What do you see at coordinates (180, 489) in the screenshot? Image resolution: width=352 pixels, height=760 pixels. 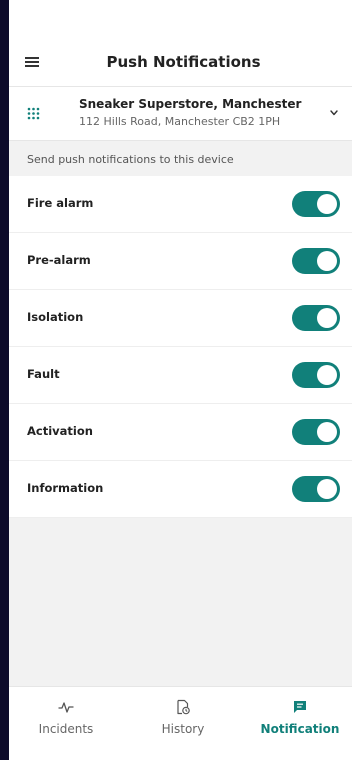 I see `notification-row-information: Information` at bounding box center [180, 489].